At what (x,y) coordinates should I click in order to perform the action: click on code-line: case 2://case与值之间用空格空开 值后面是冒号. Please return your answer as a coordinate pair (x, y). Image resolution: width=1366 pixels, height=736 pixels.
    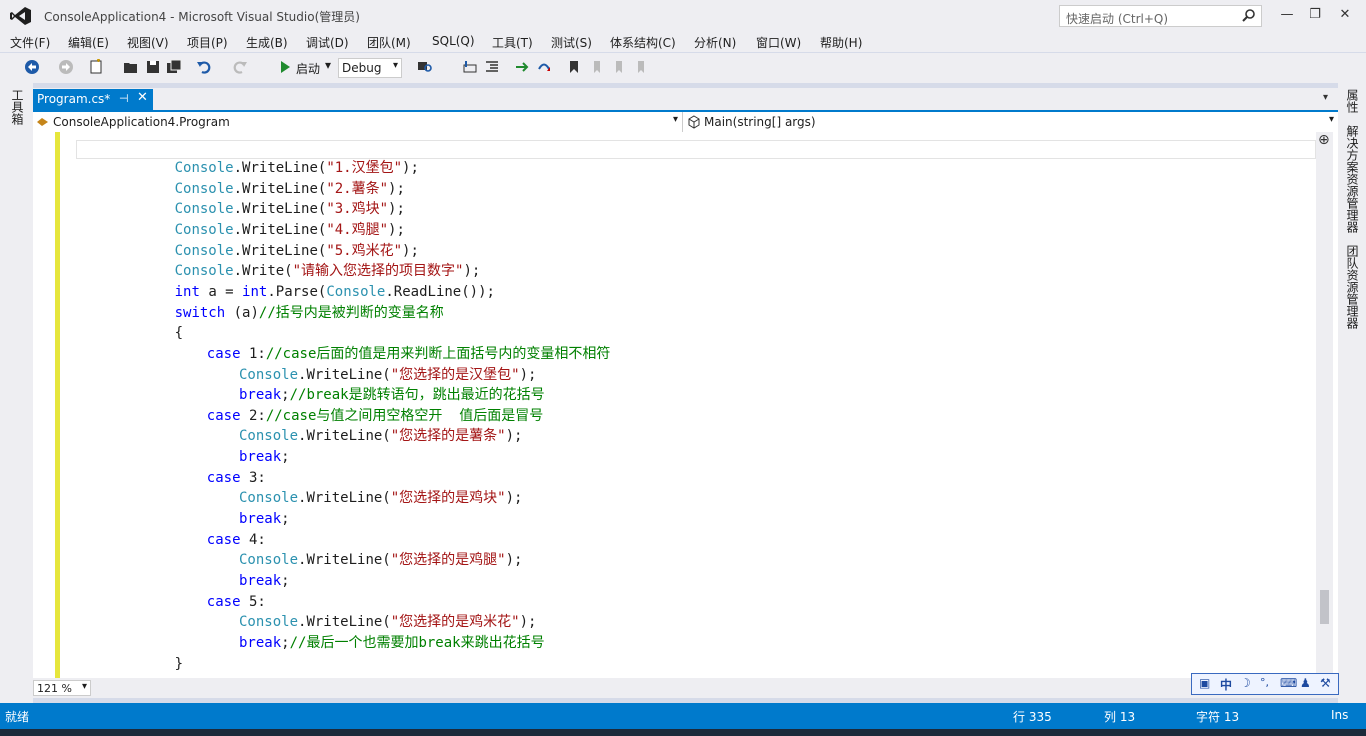
    Looking at the image, I should click on (375, 416).